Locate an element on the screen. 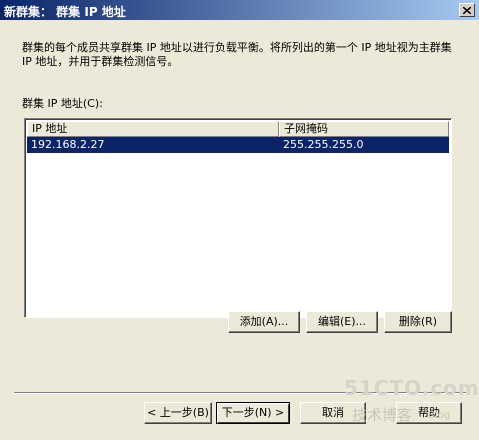 The width and height of the screenshot is (479, 440). close-button is located at coordinates (467, 10).